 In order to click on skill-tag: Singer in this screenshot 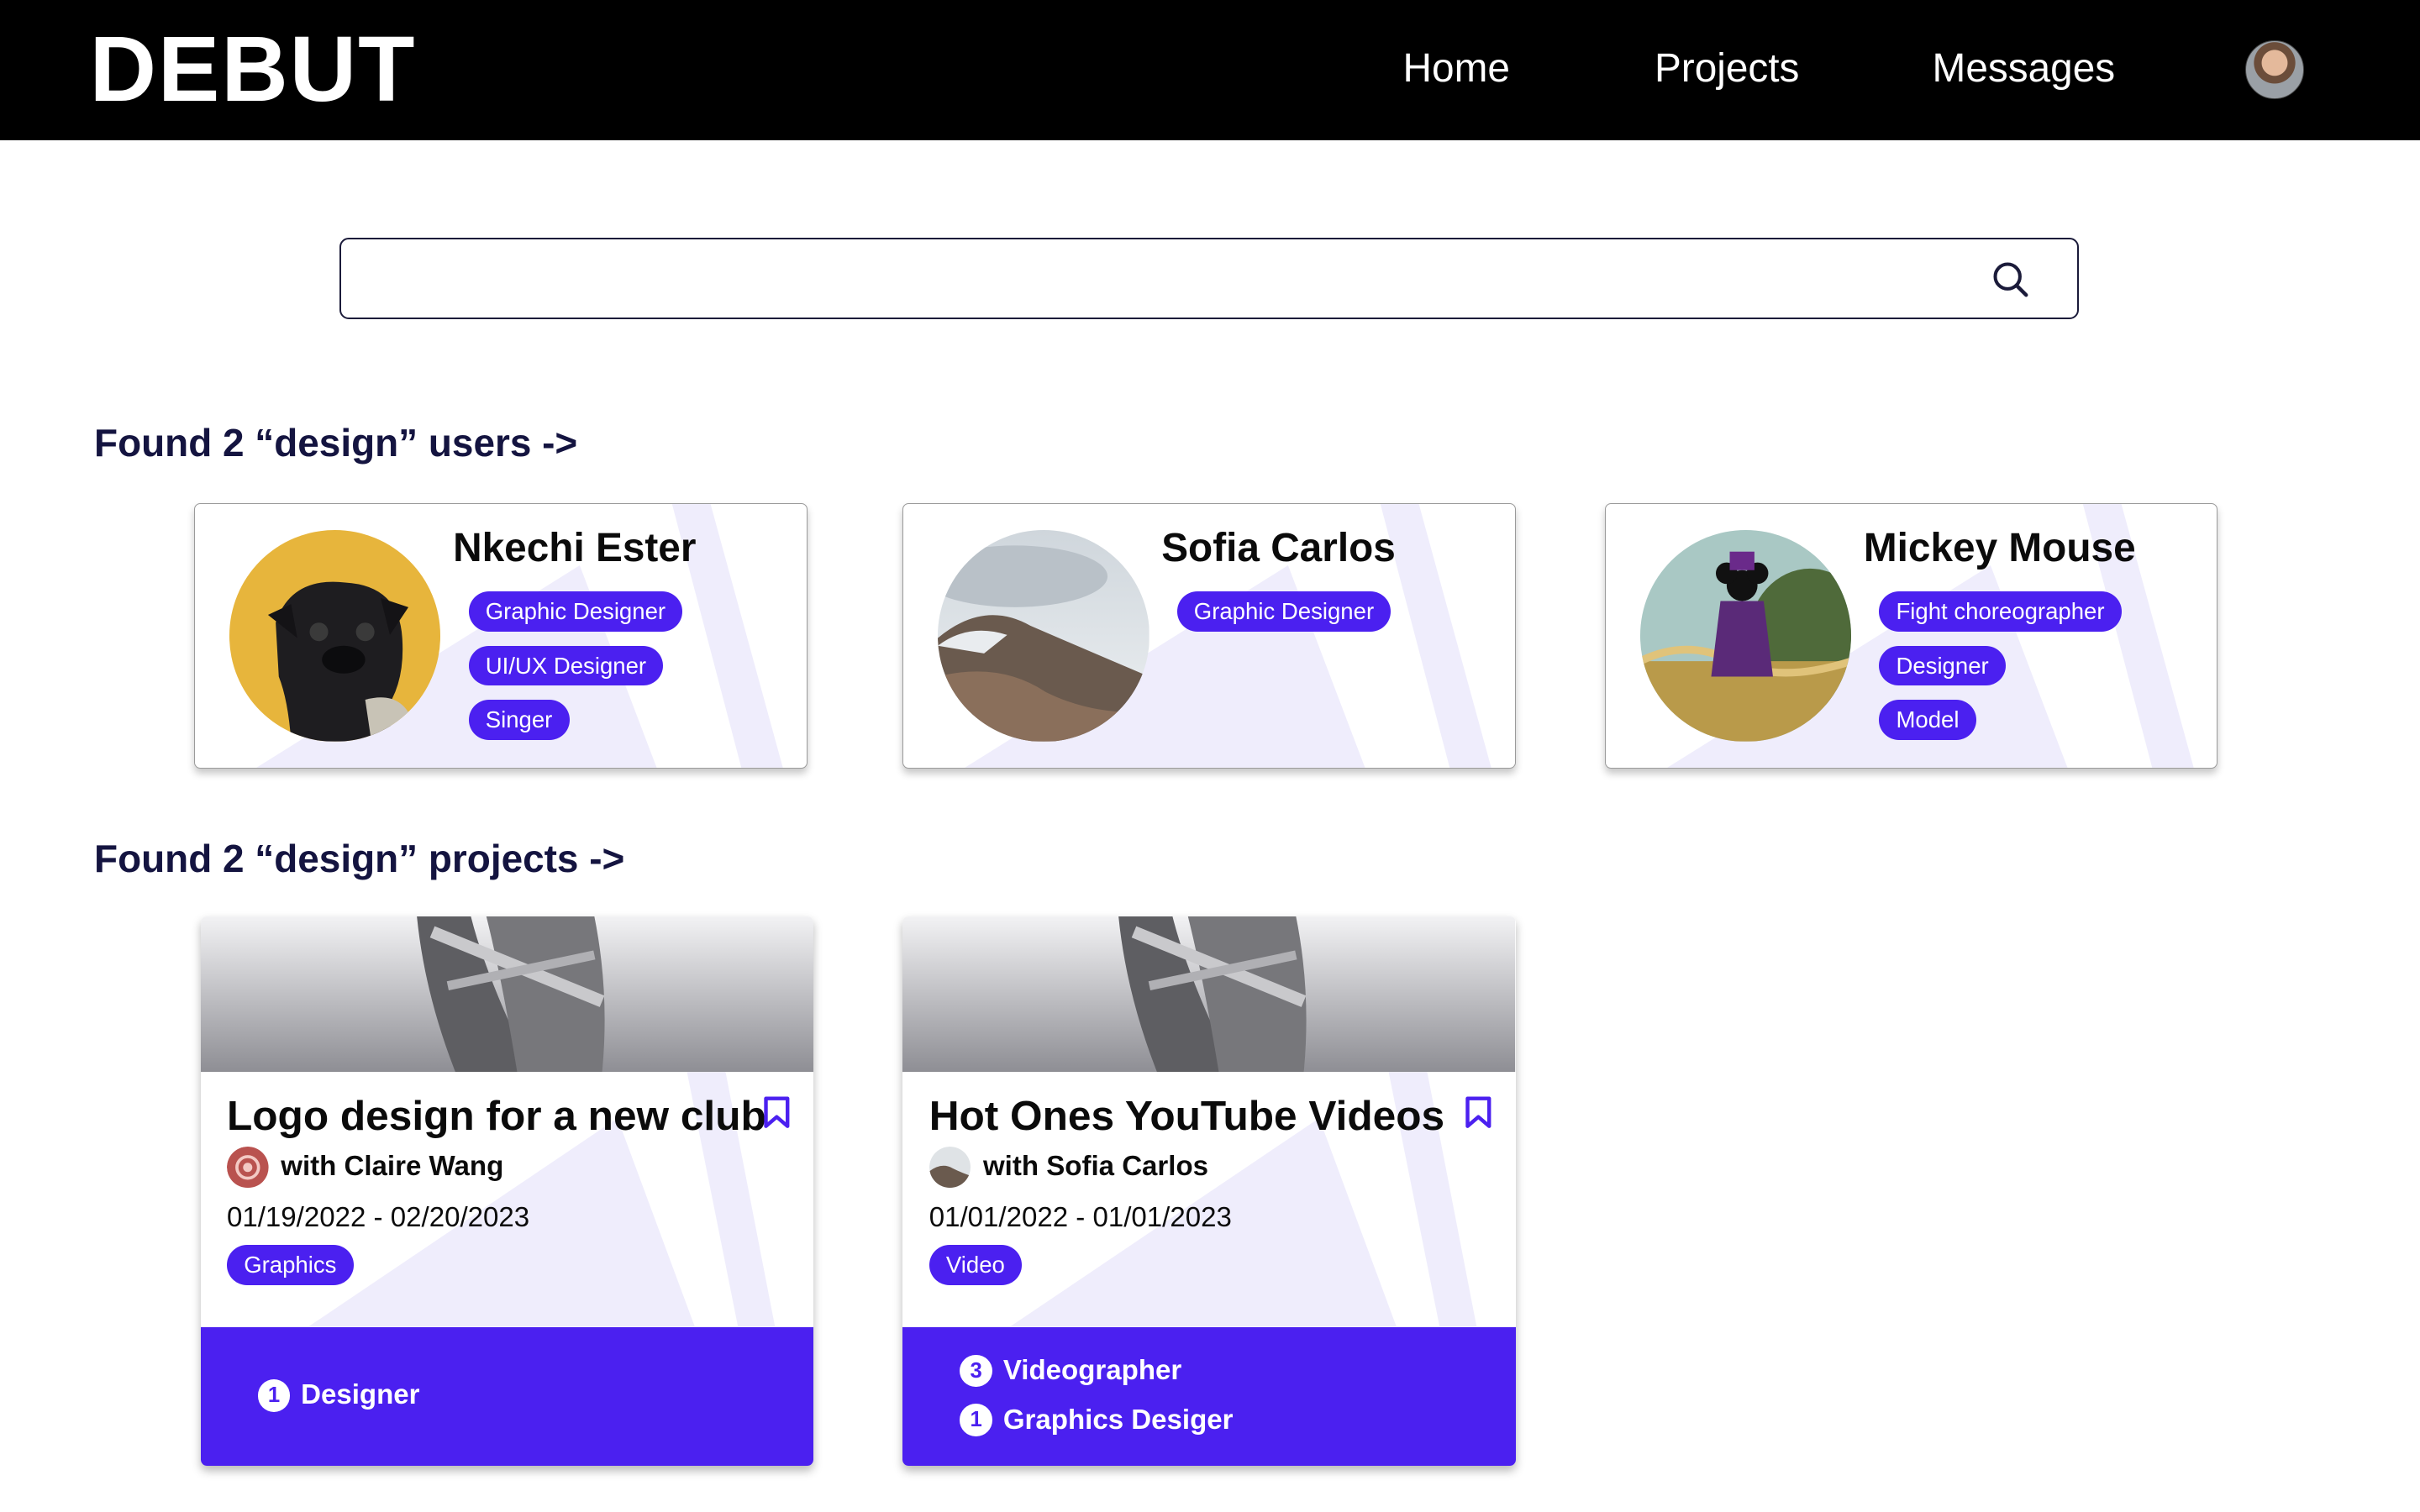, I will do `click(519, 719)`.